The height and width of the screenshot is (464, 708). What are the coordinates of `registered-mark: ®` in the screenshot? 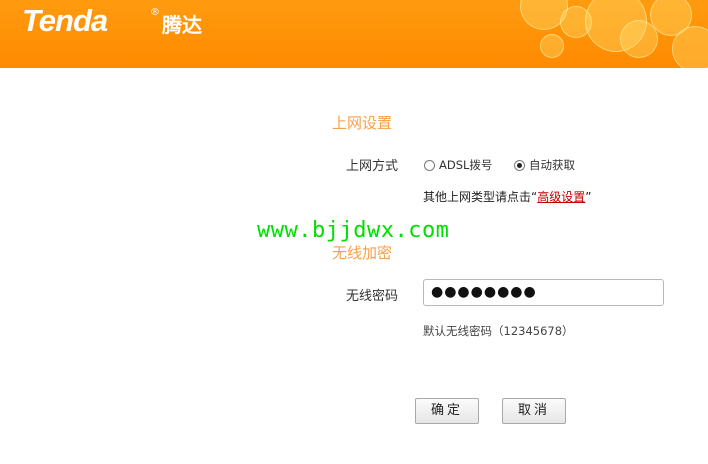 It's located at (155, 12).